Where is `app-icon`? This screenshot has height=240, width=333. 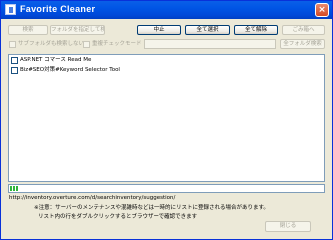 app-icon is located at coordinates (10, 9).